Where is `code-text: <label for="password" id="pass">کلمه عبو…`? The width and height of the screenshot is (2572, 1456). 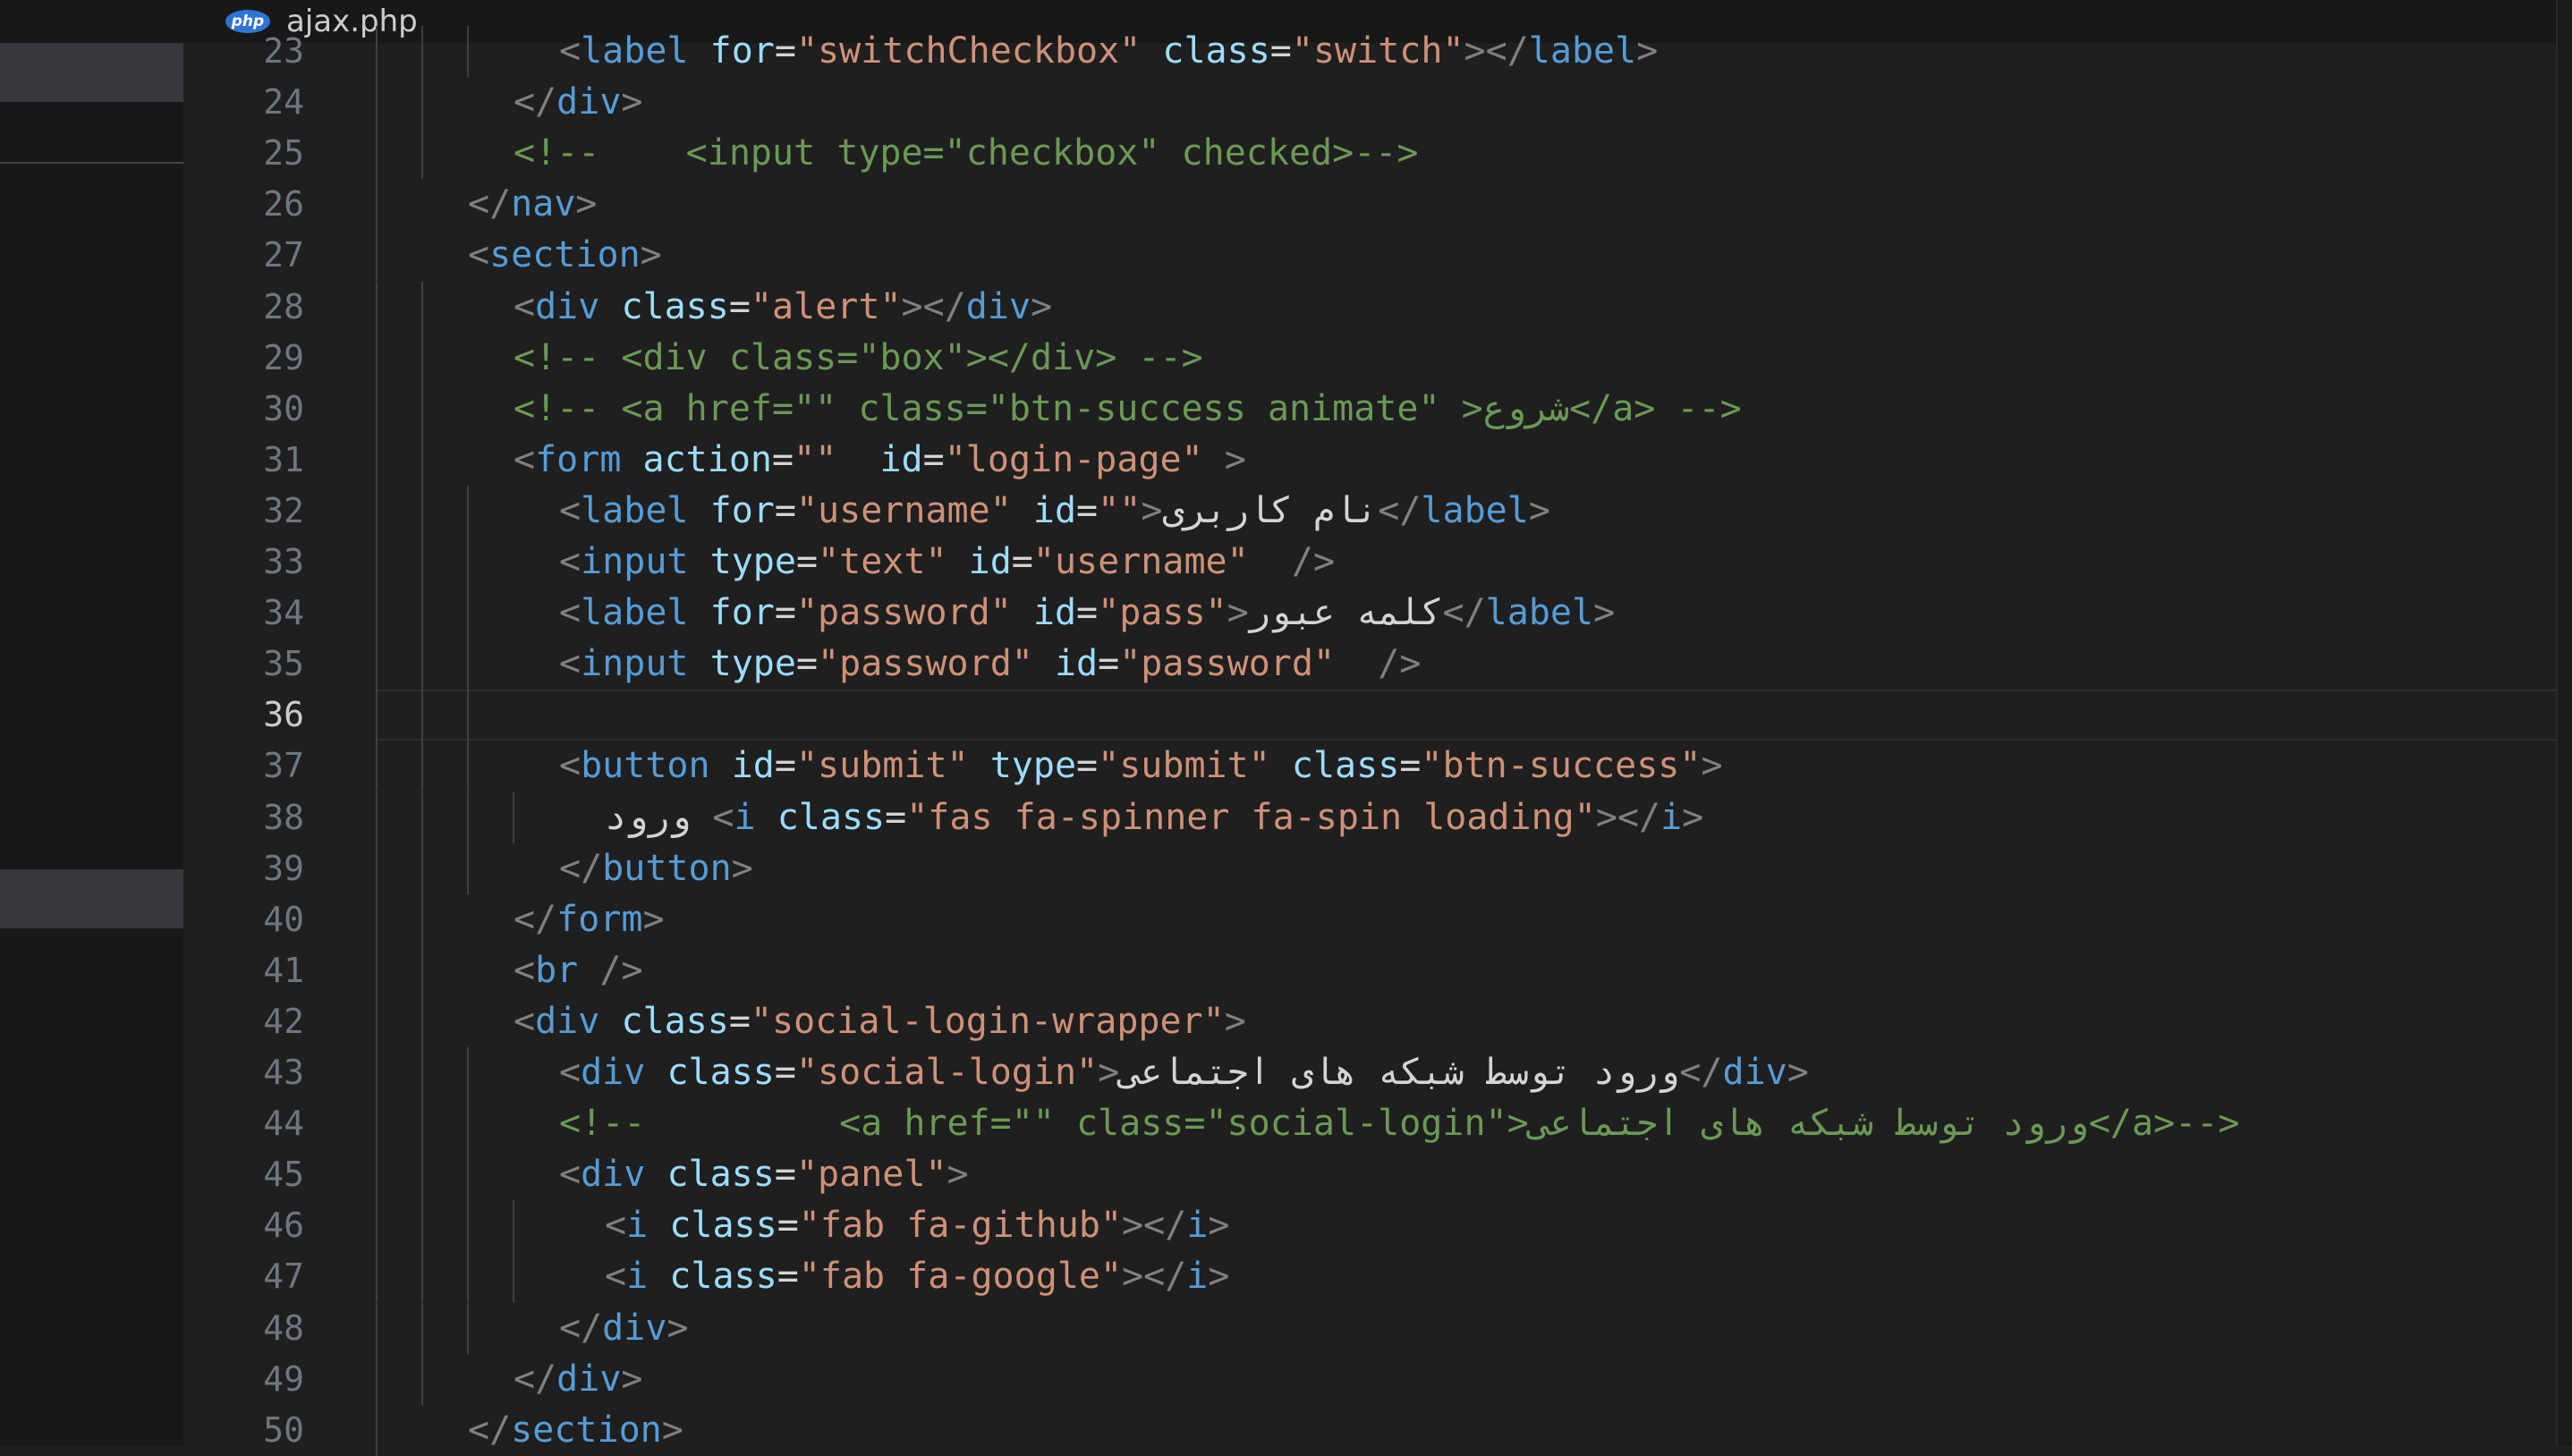
code-text: <label for="password" id="pass">کلمه عبو… is located at coordinates (1087, 613).